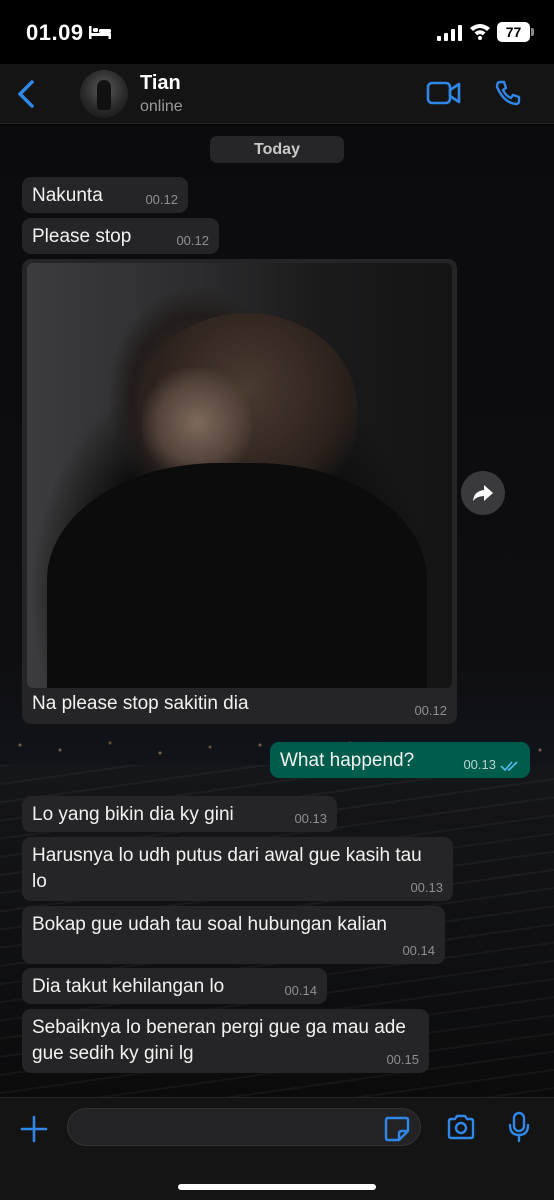 The image size is (554, 1200). I want to click on avatar, so click(104, 94).